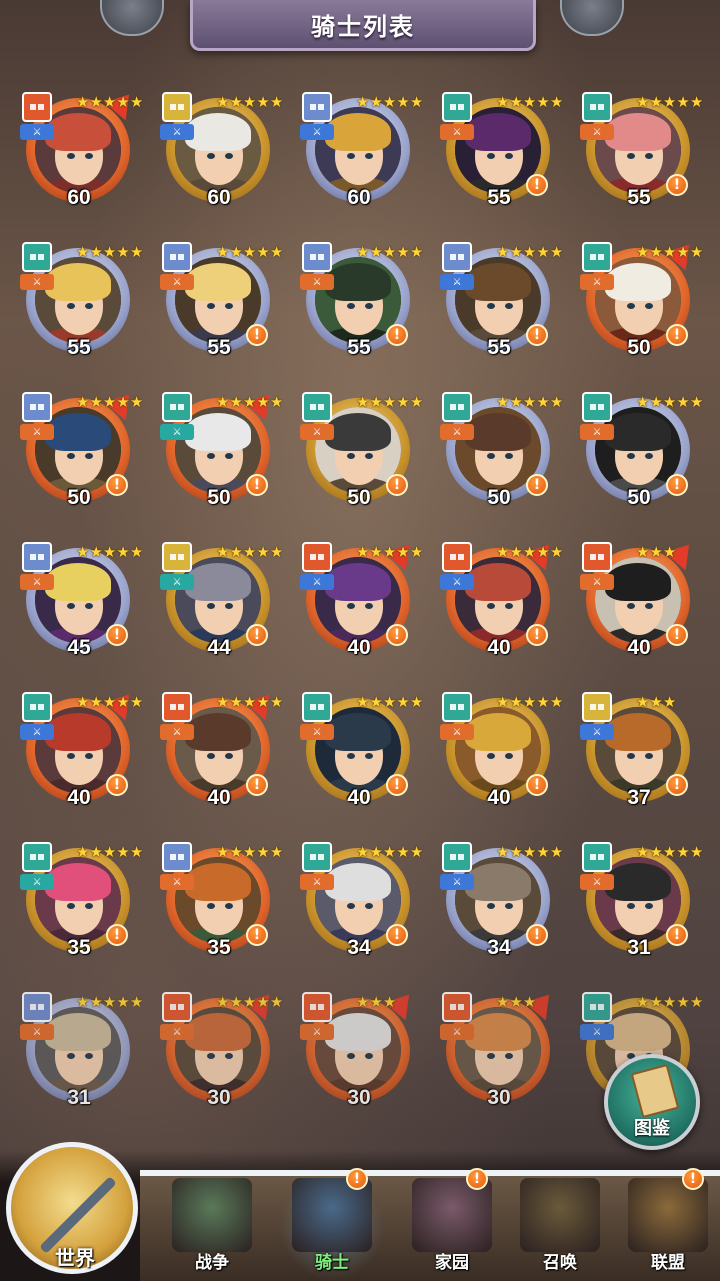 The height and width of the screenshot is (1281, 720). I want to click on nav-tab-1: 战争, so click(212, 1227).